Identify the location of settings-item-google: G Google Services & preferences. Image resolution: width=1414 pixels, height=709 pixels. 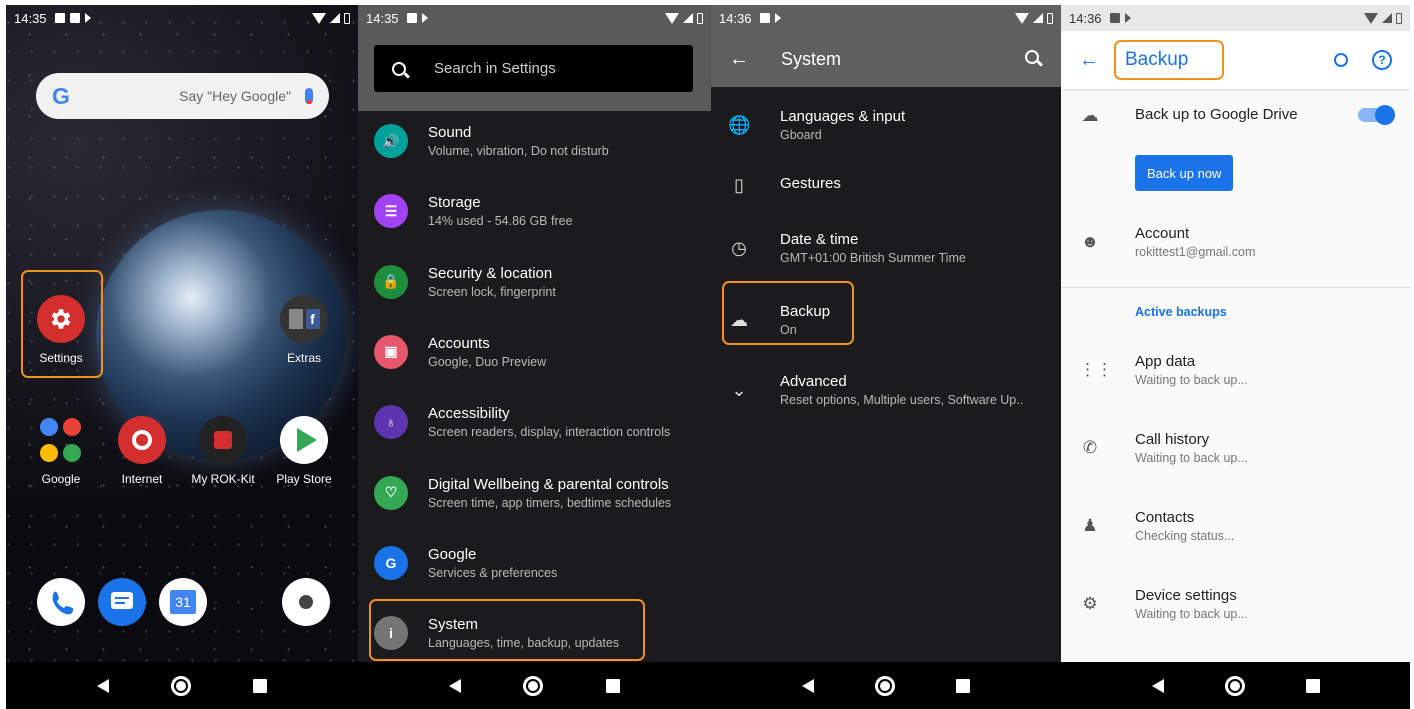
(539, 563).